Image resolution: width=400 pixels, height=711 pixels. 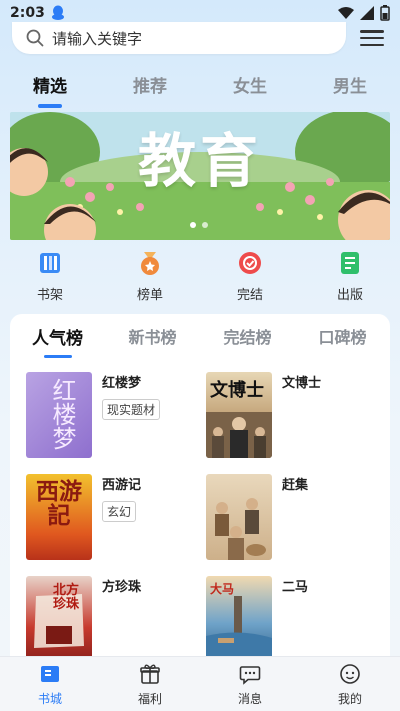 I want to click on book-cover-text: 北方珍珠, so click(x=65, y=597).